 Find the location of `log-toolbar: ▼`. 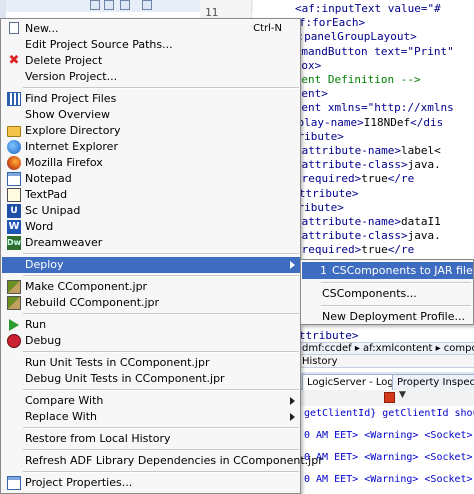

log-toolbar: ▼ is located at coordinates (387, 398).